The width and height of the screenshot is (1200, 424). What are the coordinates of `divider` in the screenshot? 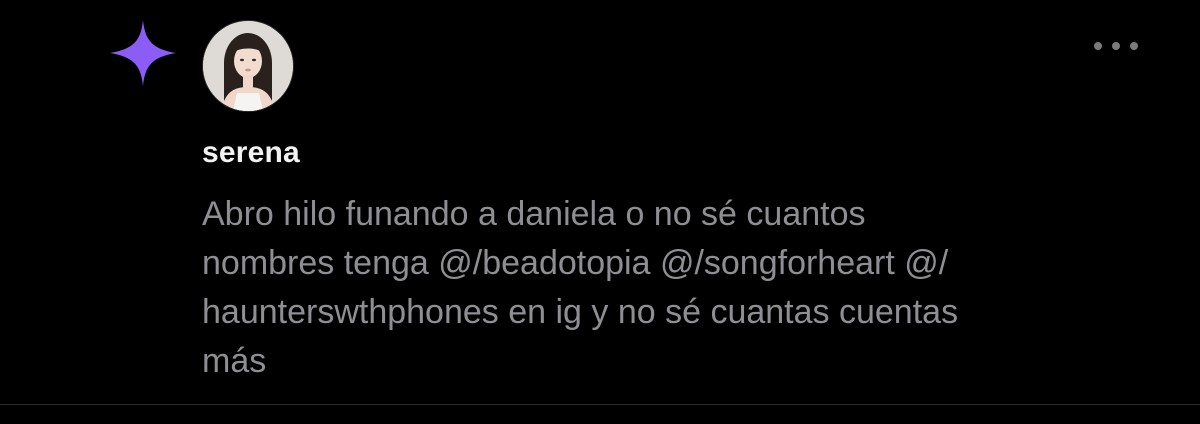 It's located at (600, 404).